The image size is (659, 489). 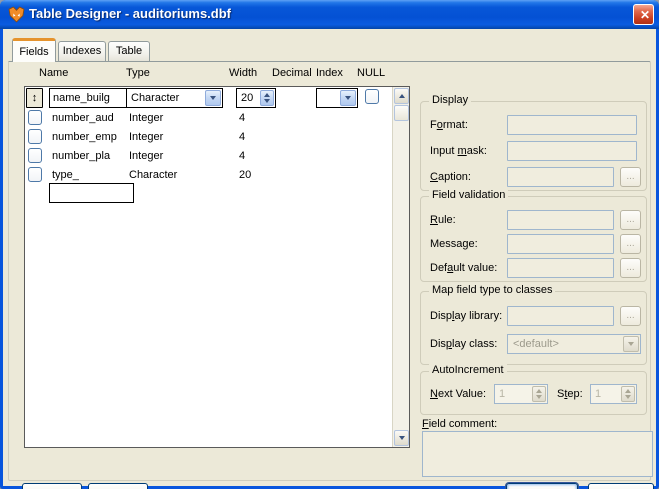 I want to click on format-label: Format:, so click(x=449, y=125).